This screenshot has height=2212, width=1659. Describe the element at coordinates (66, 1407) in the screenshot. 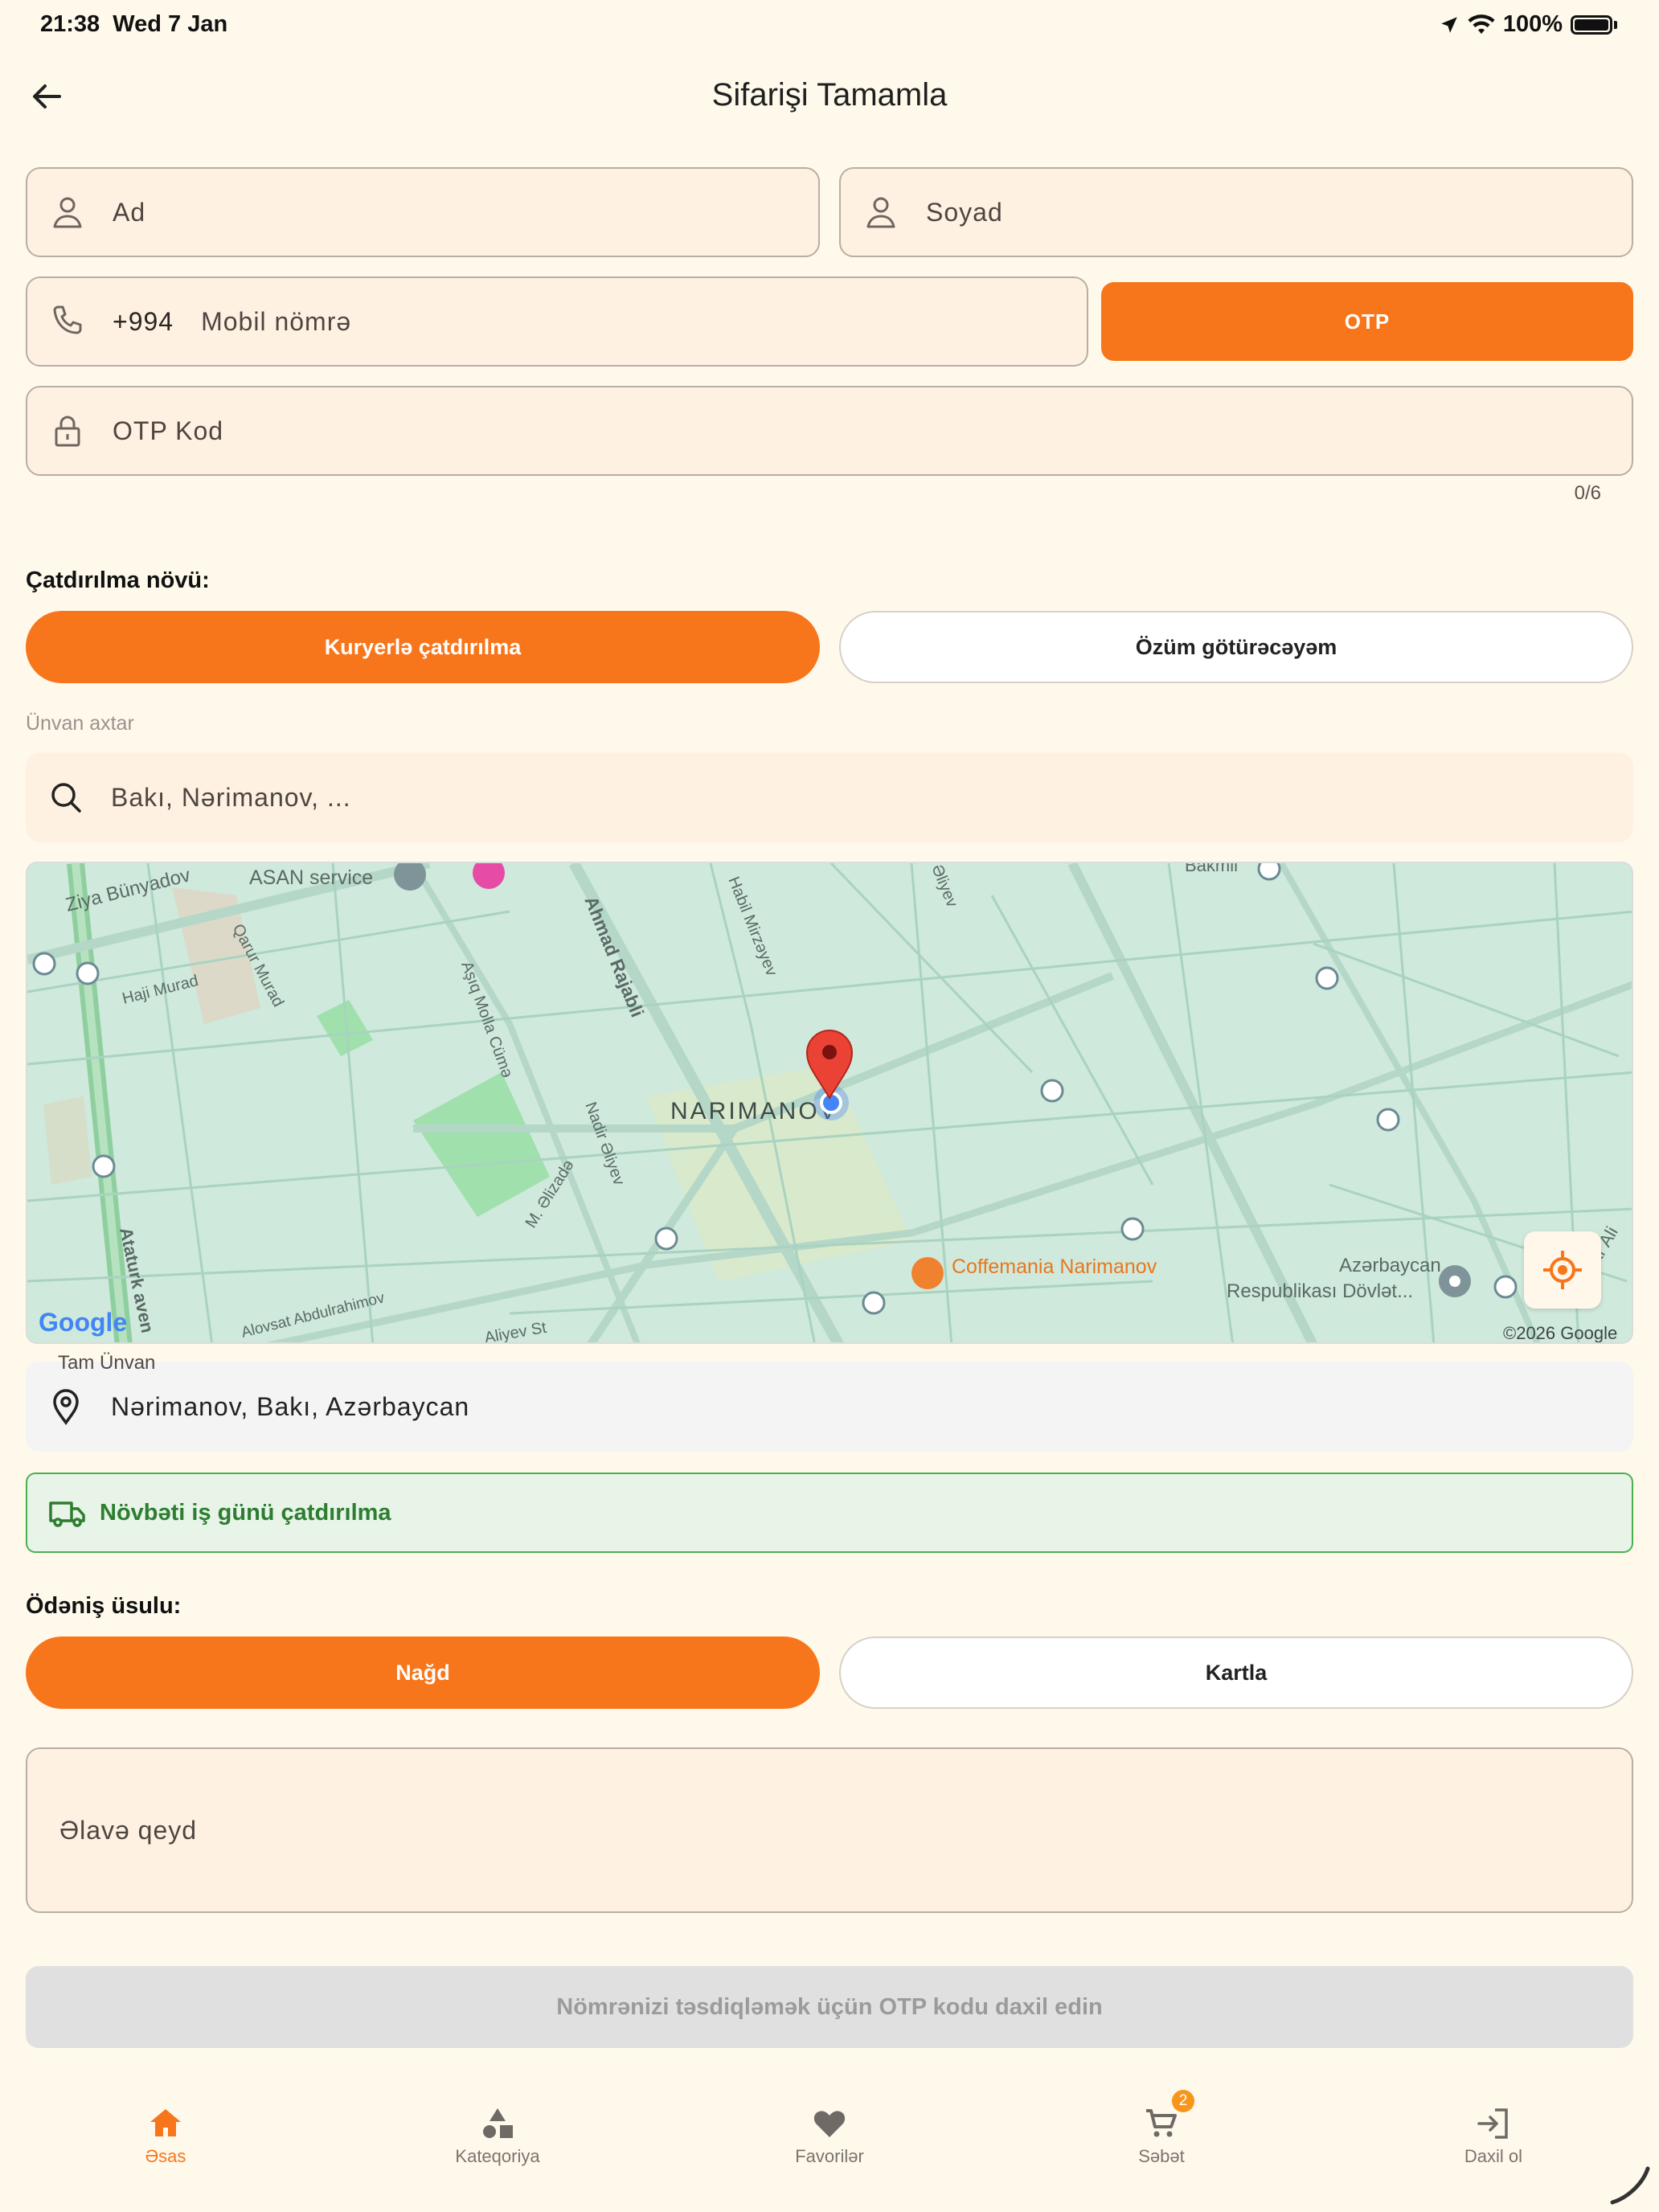

I see `location-pin-icon` at that location.